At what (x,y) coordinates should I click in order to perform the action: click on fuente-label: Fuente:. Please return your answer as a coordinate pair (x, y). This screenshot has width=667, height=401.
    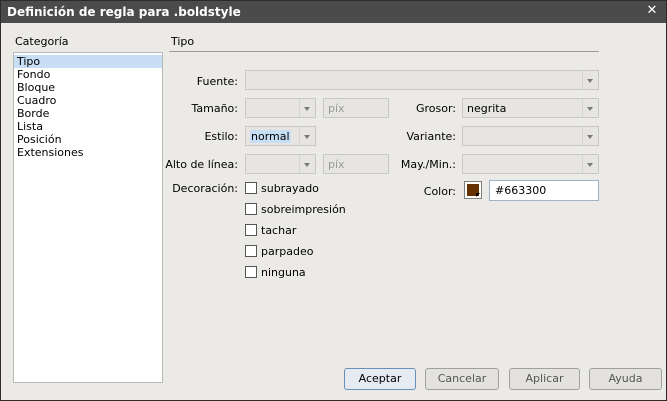
    Looking at the image, I should click on (217, 81).